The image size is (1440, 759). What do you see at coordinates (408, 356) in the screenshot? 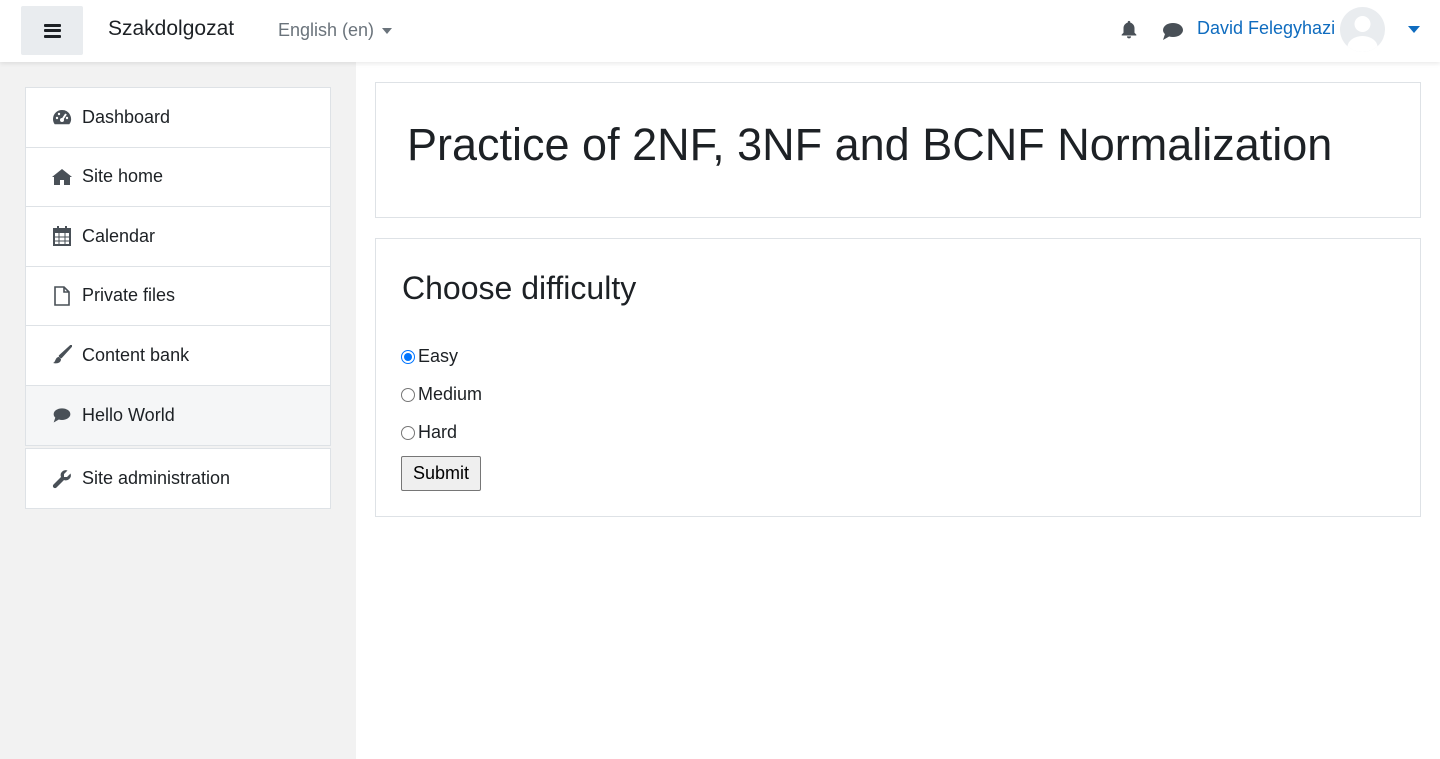
I see `radio-easy` at bounding box center [408, 356].